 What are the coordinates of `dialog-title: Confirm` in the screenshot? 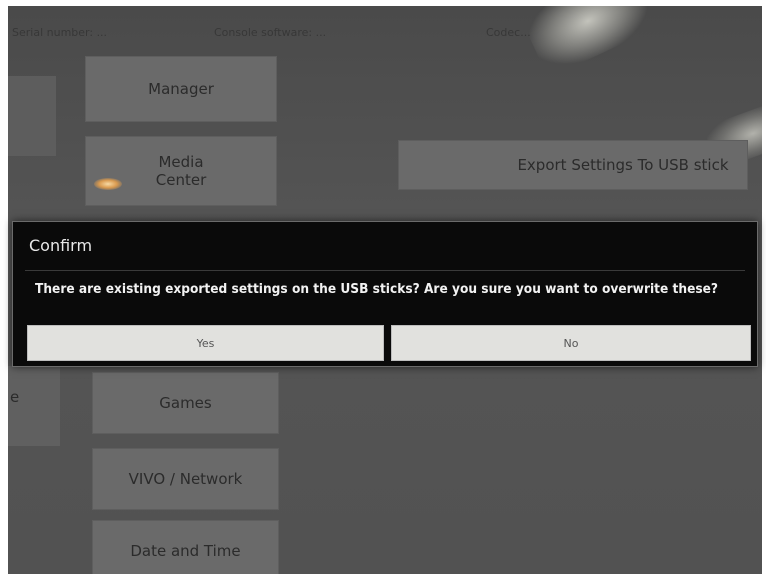 It's located at (61, 245).